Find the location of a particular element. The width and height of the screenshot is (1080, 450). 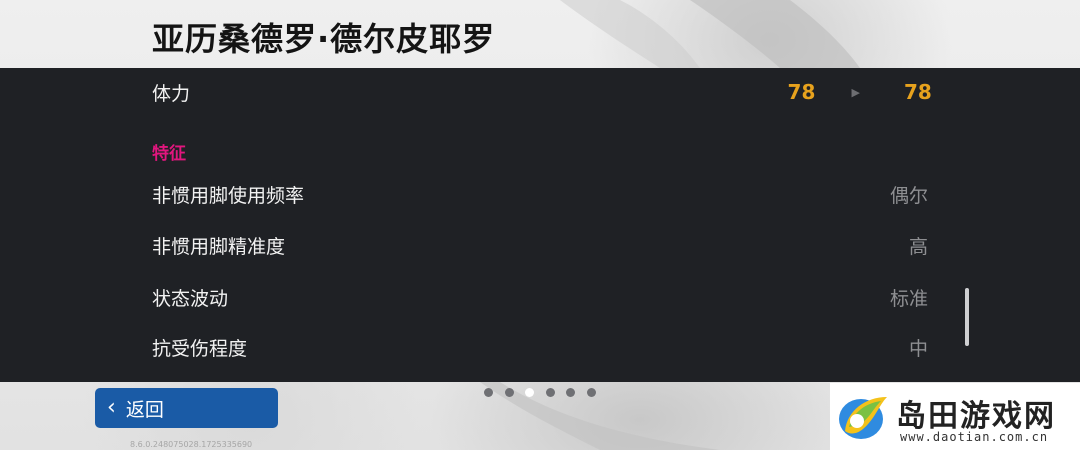

trait-row: 状态波动 标准 is located at coordinates (540, 297).